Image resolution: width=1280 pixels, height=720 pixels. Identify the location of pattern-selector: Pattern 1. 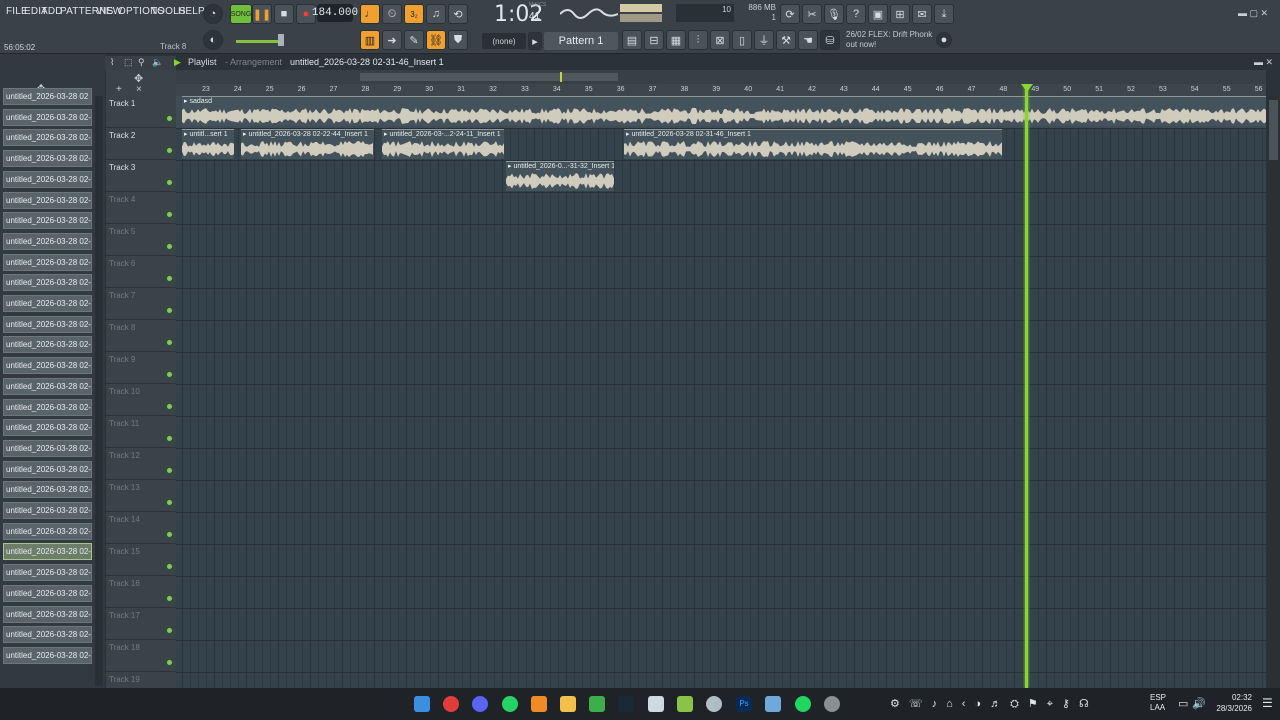
(581, 41).